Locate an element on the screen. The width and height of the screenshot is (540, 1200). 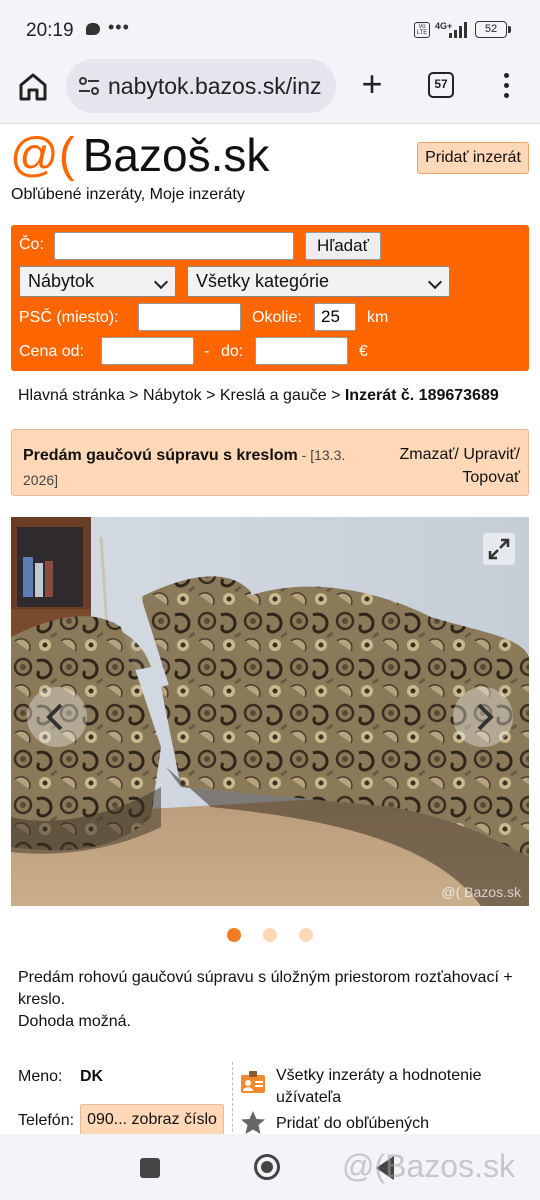
chevron-right-icon is located at coordinates (485, 717).